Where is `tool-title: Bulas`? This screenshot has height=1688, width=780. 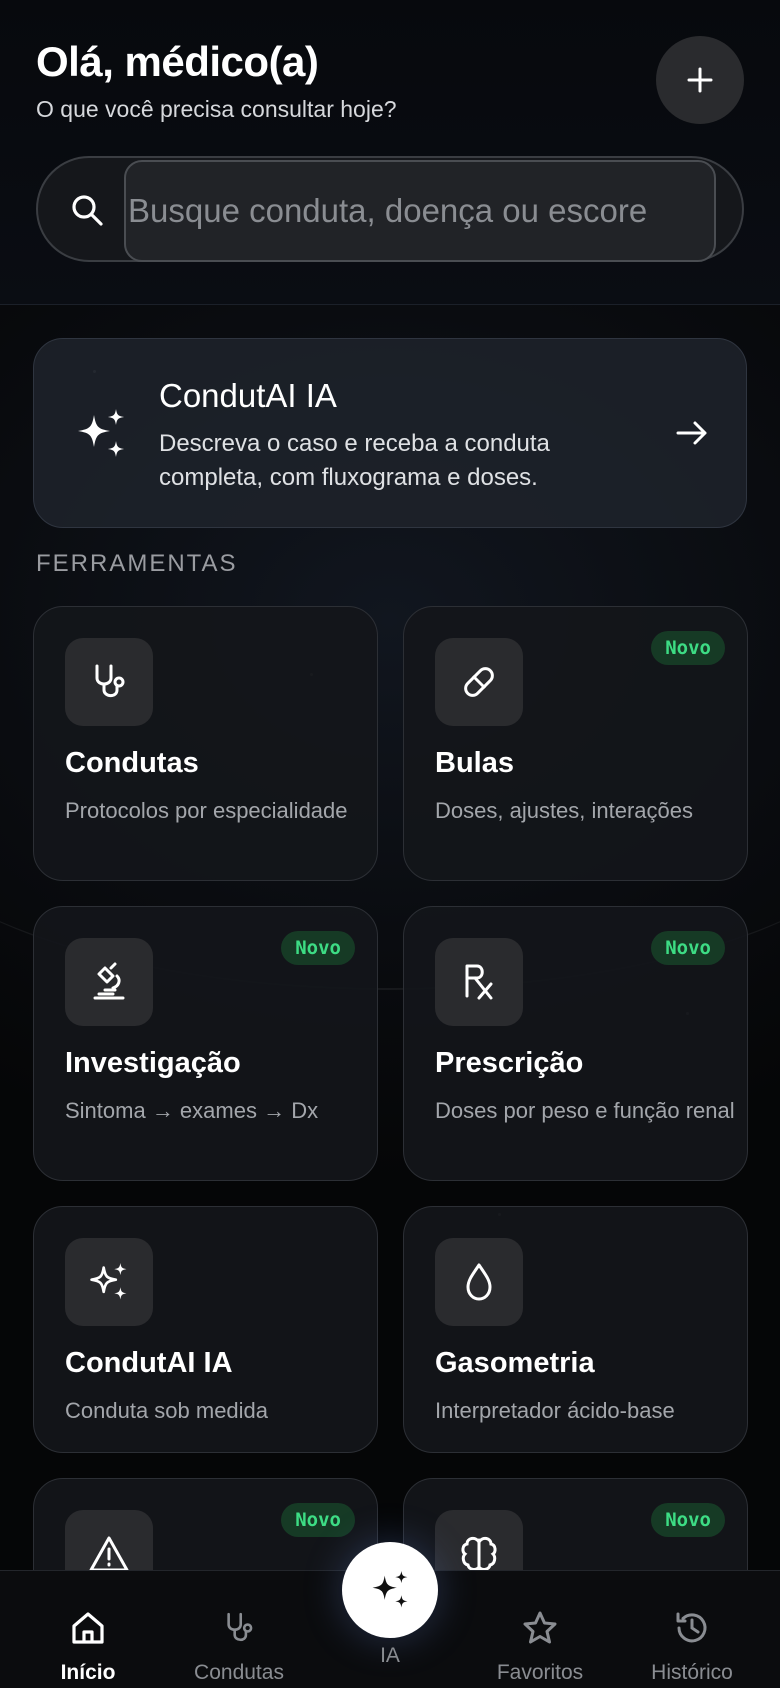 tool-title: Bulas is located at coordinates (474, 763).